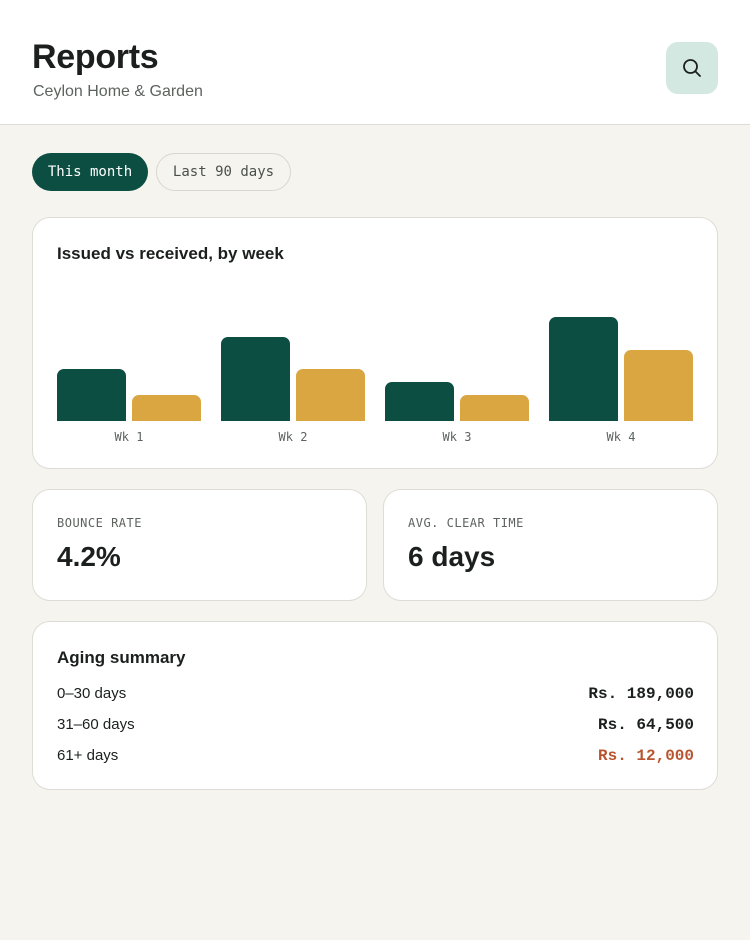 Image resolution: width=750 pixels, height=940 pixels. What do you see at coordinates (96, 724) in the screenshot?
I see `aging-row-label: 31–60 days` at bounding box center [96, 724].